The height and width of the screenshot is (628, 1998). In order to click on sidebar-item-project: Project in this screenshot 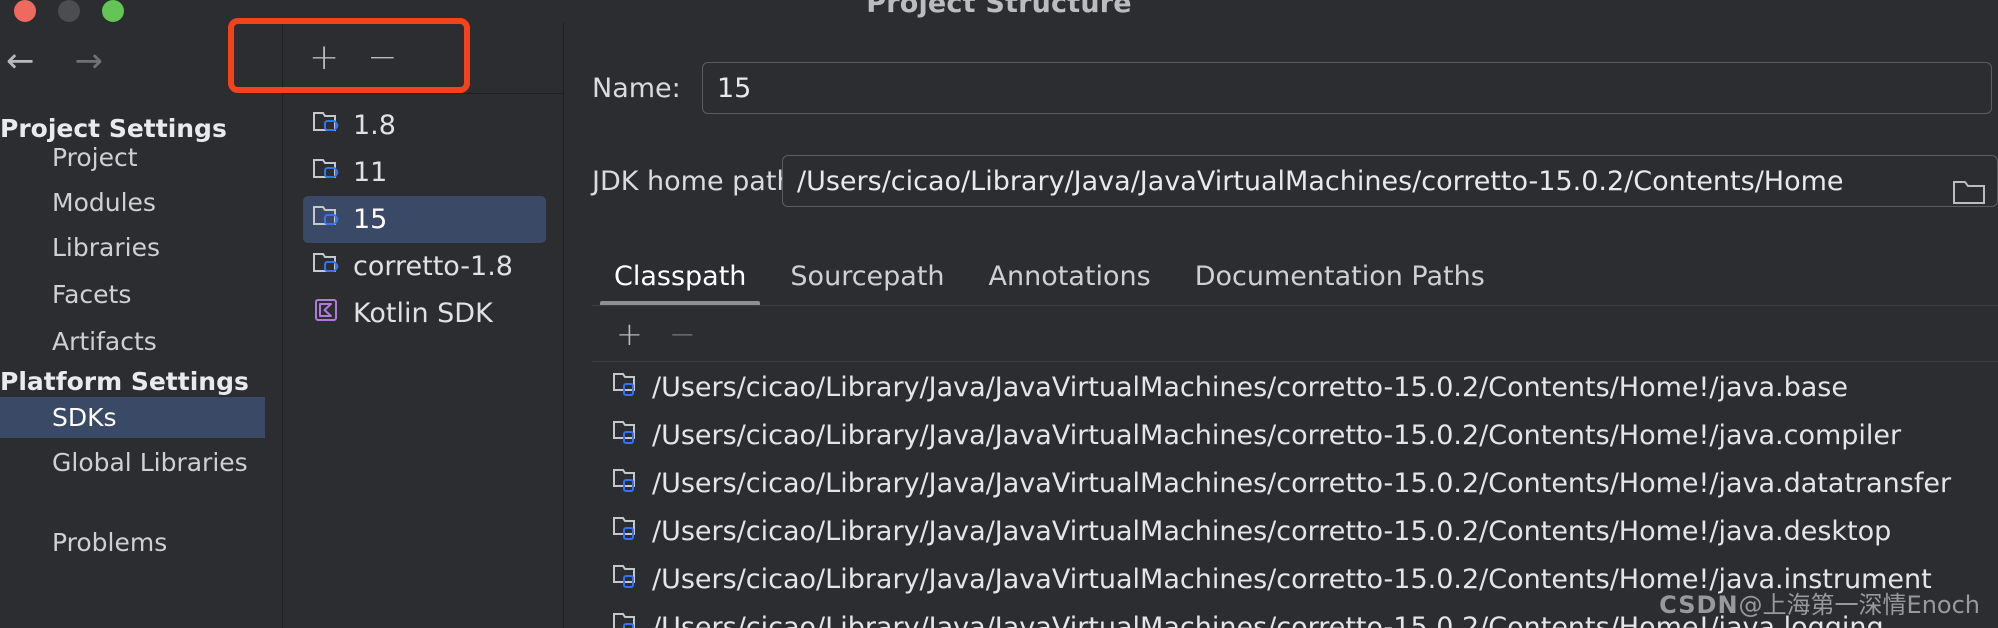, I will do `click(132, 157)`.